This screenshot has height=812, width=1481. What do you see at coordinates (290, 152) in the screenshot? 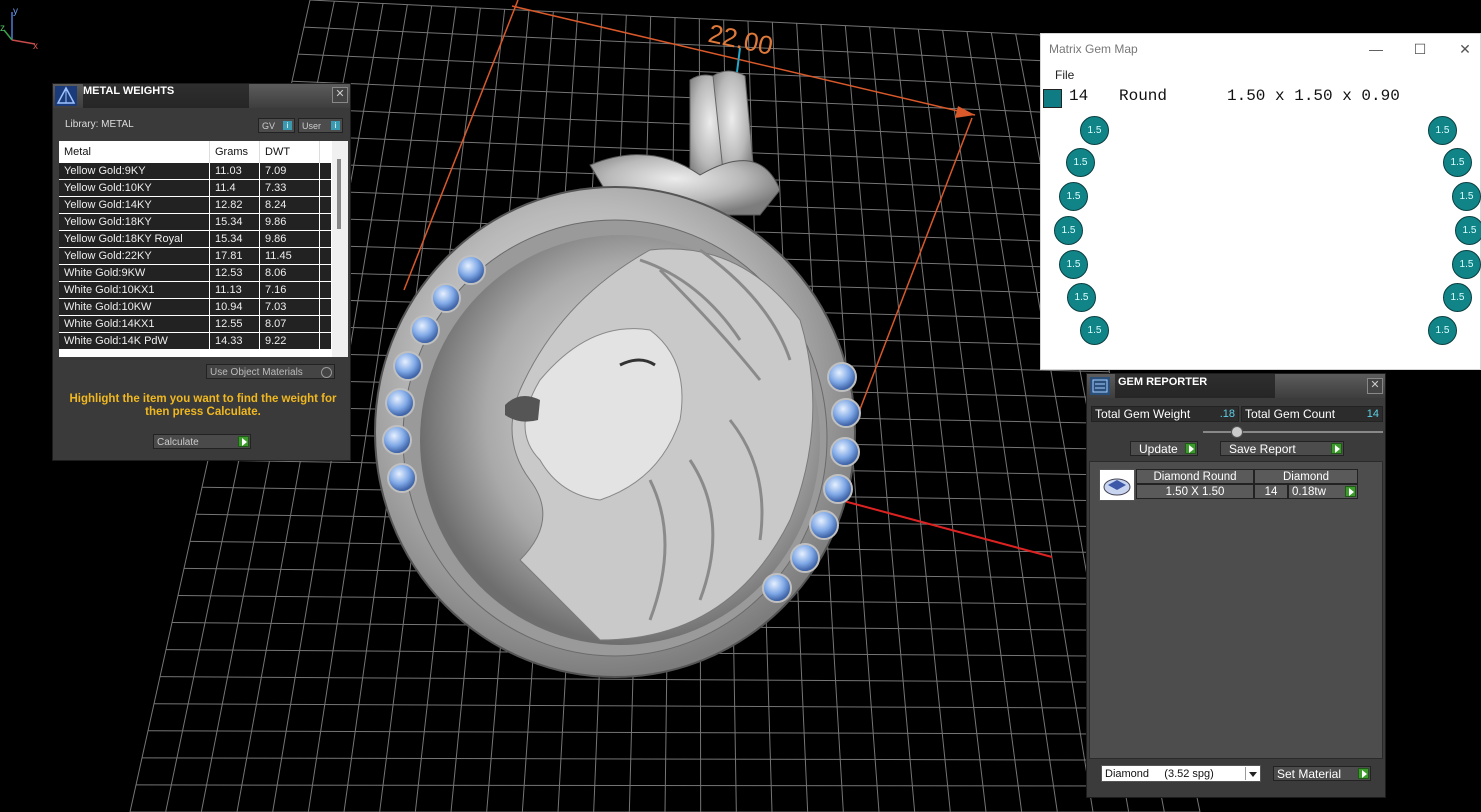
I see `column-header-dwt: DWT` at bounding box center [290, 152].